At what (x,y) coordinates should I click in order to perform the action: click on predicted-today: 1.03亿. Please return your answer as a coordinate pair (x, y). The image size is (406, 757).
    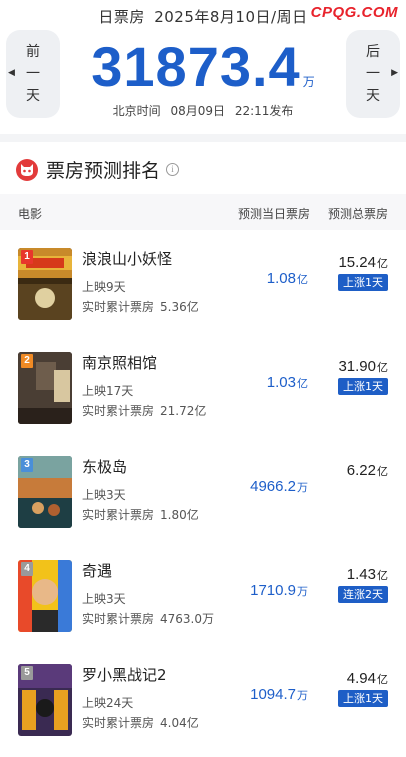
    Looking at the image, I should click on (287, 382).